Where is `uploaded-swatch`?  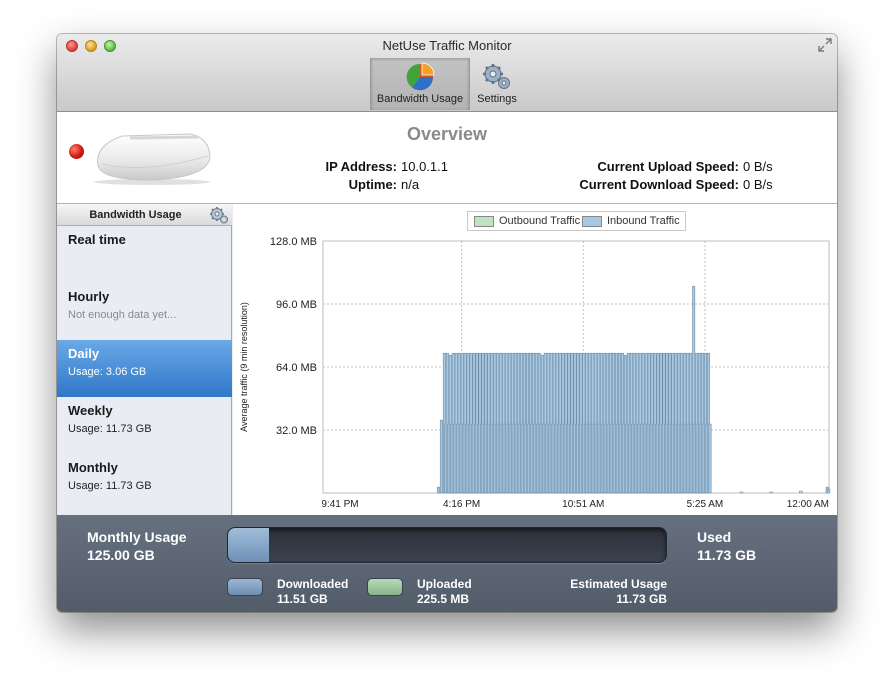
uploaded-swatch is located at coordinates (385, 587).